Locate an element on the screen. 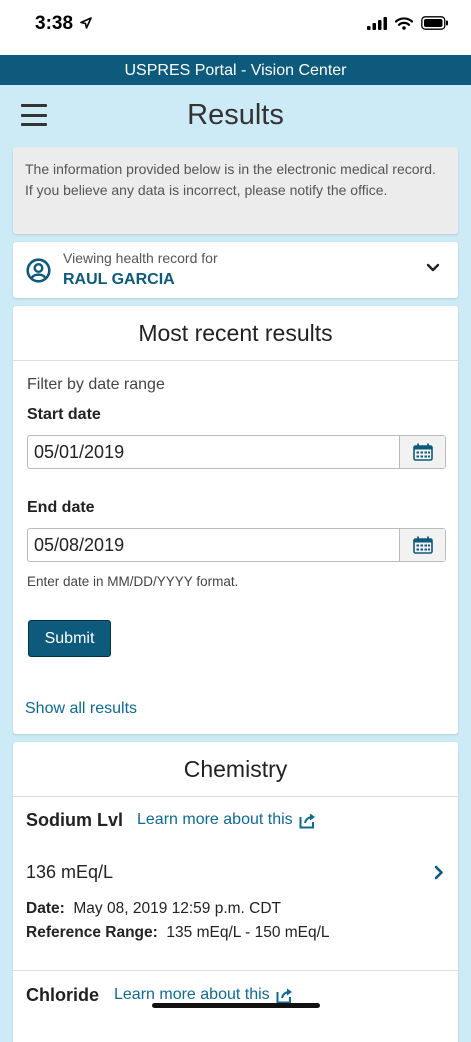 The image size is (471, 1042). patient-name: RAUL GARCIA is located at coordinates (119, 279).